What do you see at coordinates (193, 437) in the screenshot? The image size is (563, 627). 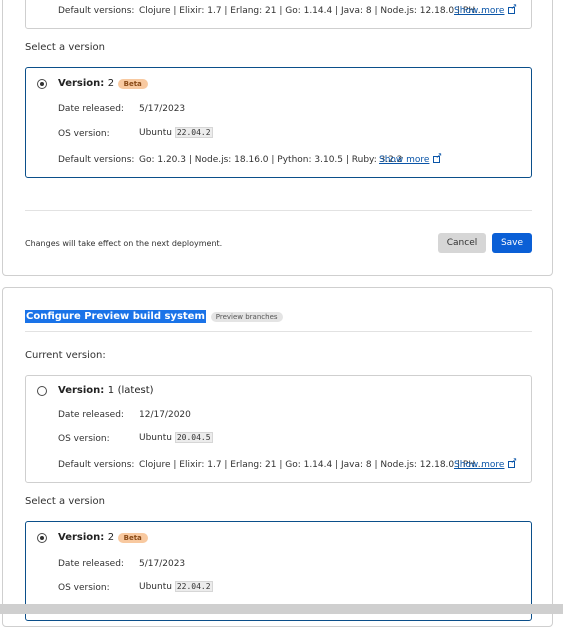 I see `os-version-code: 20.04.5` at bounding box center [193, 437].